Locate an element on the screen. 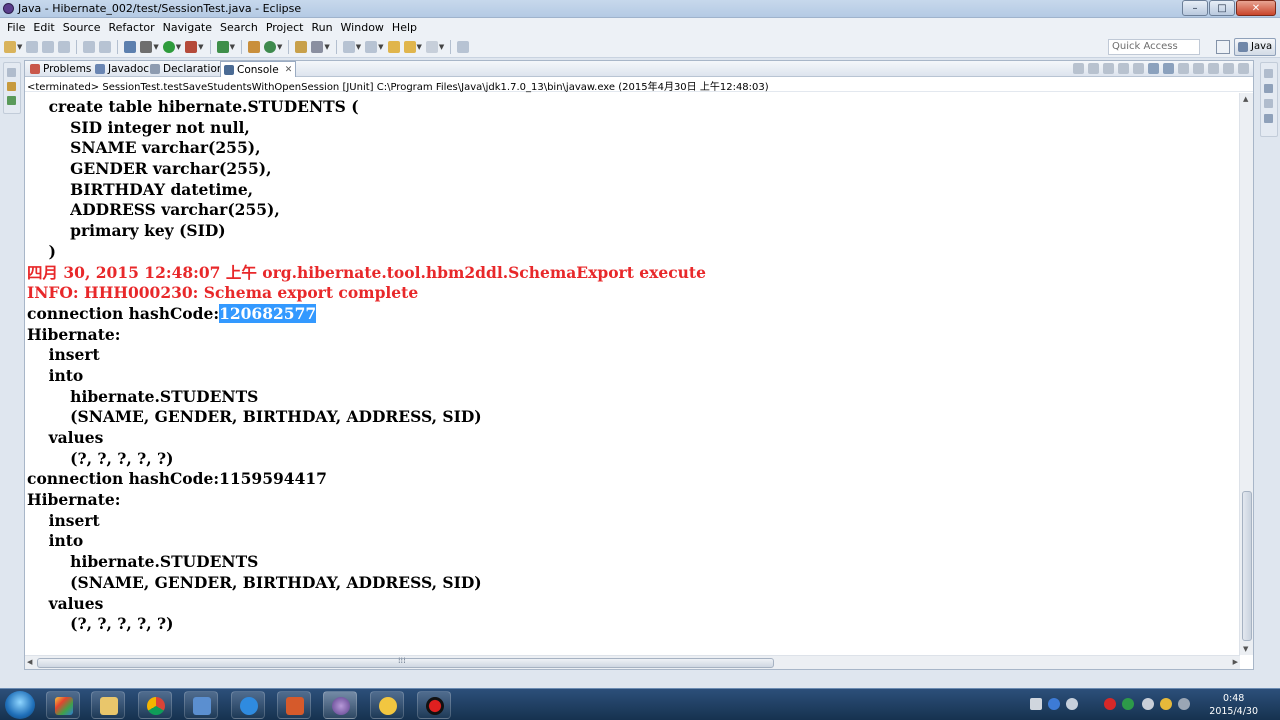  search-dropdown-icon: ▼ is located at coordinates (326, 47).